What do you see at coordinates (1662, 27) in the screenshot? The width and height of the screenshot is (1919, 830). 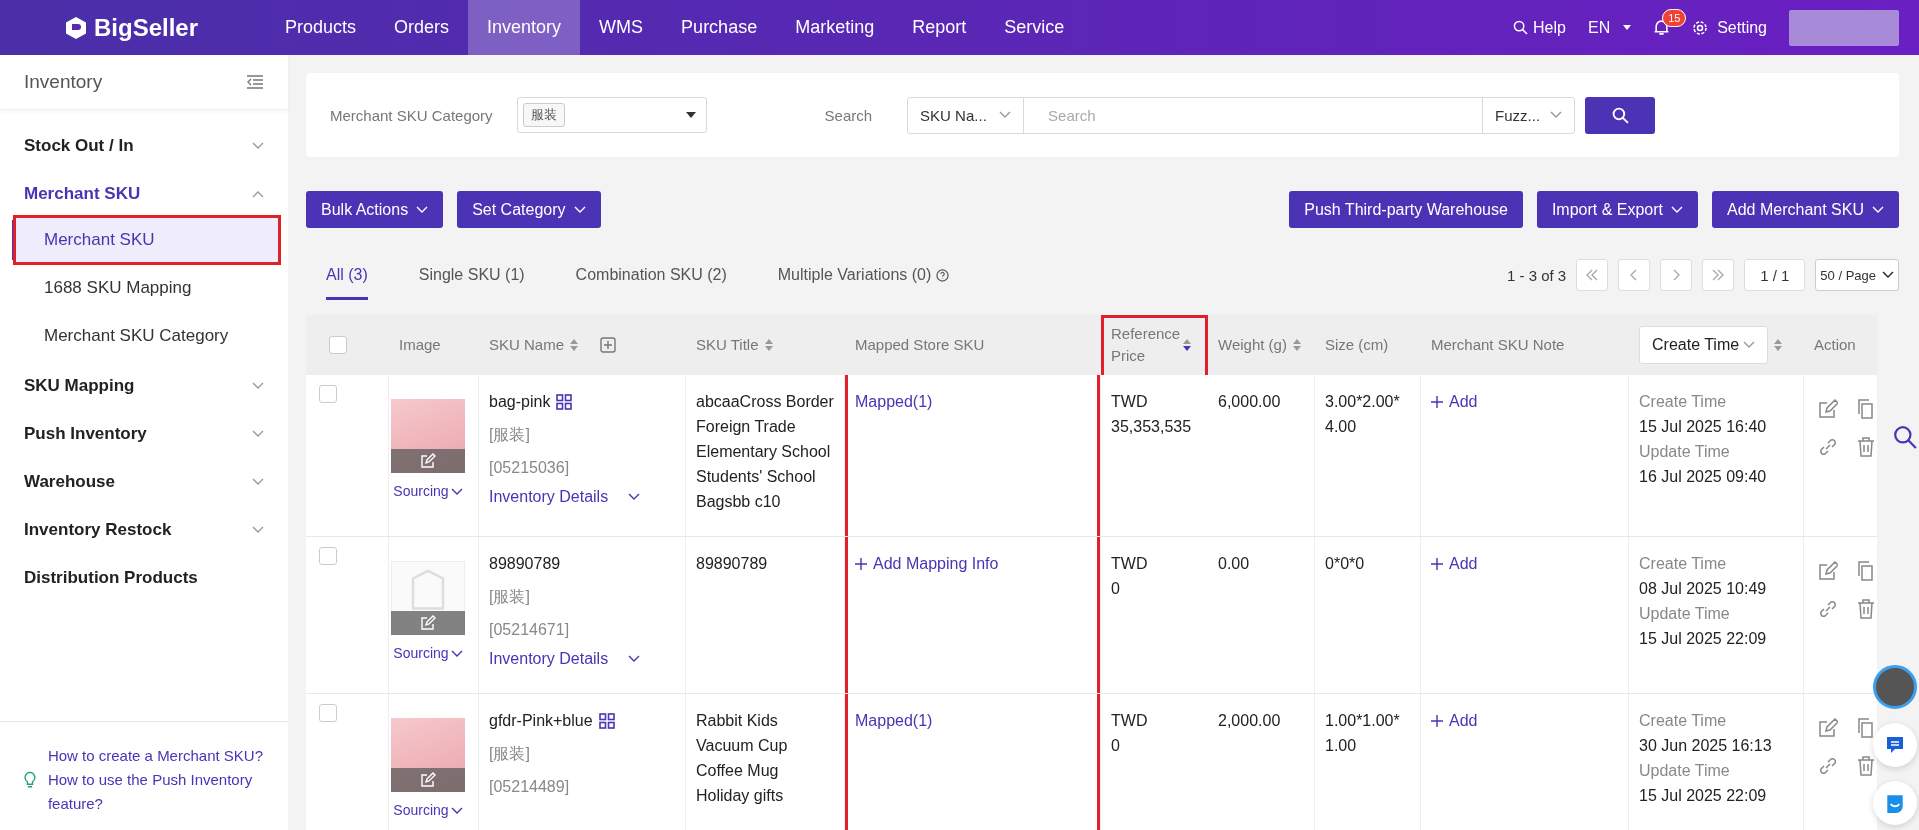 I see `bell-icon` at bounding box center [1662, 27].